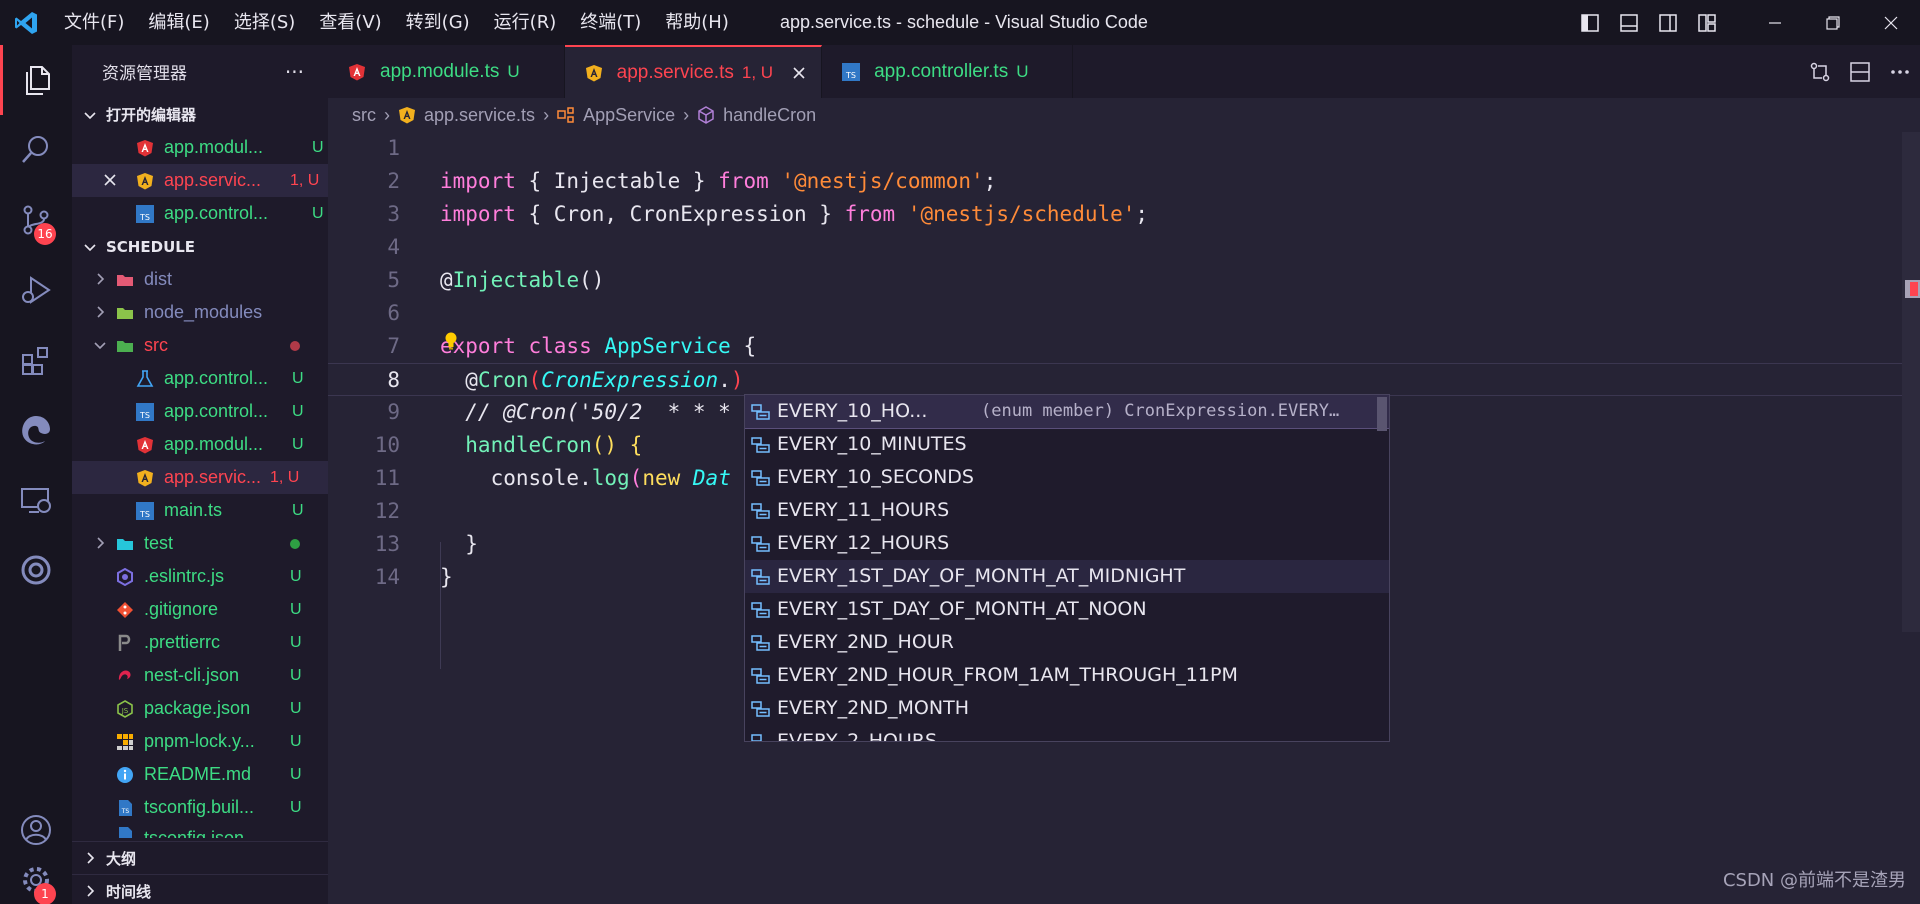  I want to click on outline-section-header: 大纲, so click(200, 857).